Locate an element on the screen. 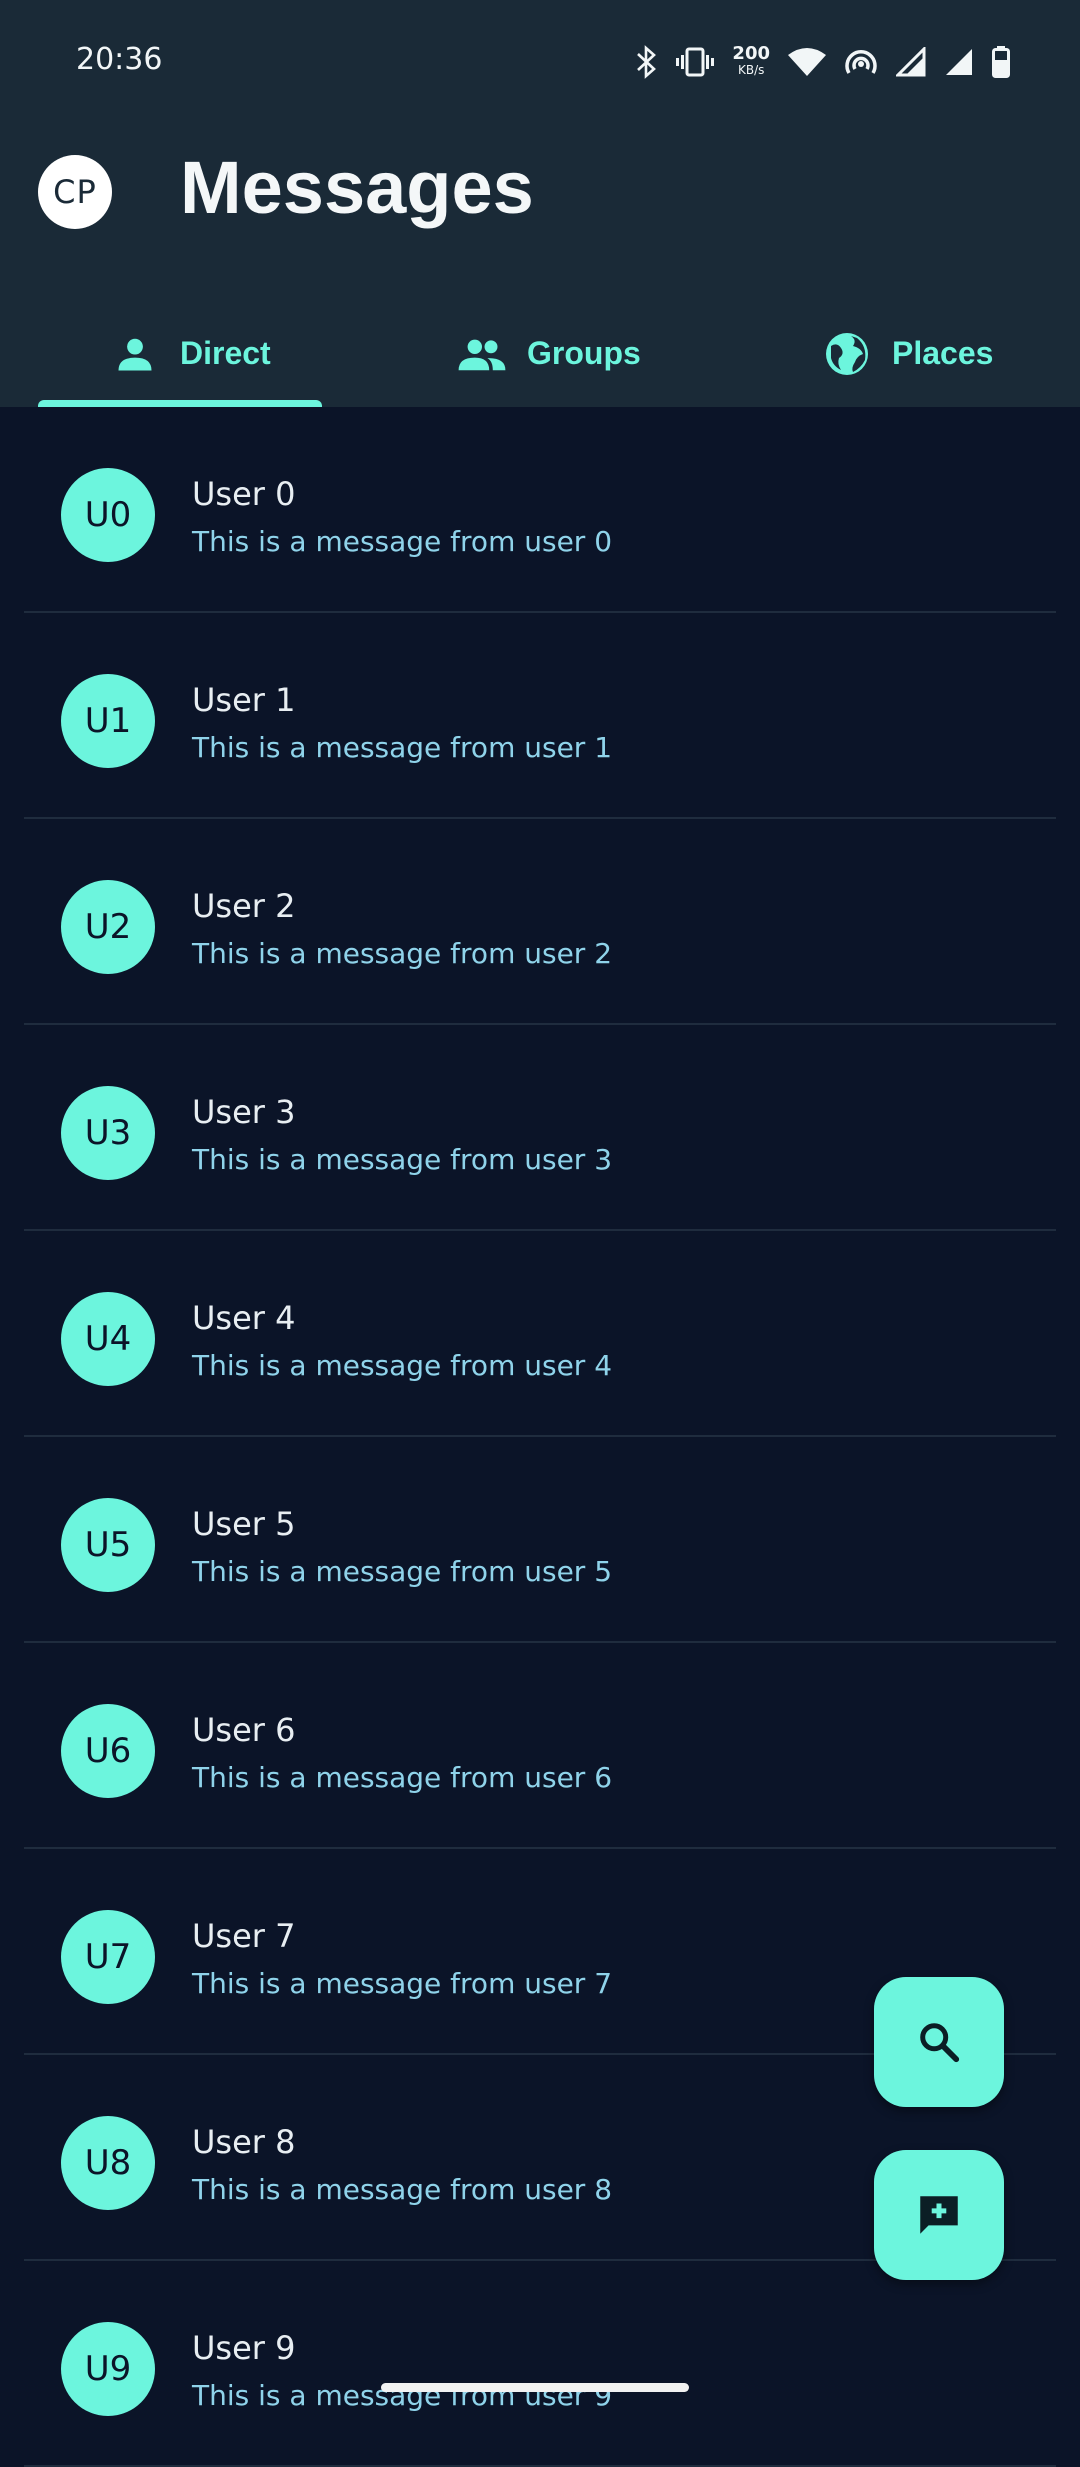 The width and height of the screenshot is (1080, 2467). search-button is located at coordinates (939, 2042).